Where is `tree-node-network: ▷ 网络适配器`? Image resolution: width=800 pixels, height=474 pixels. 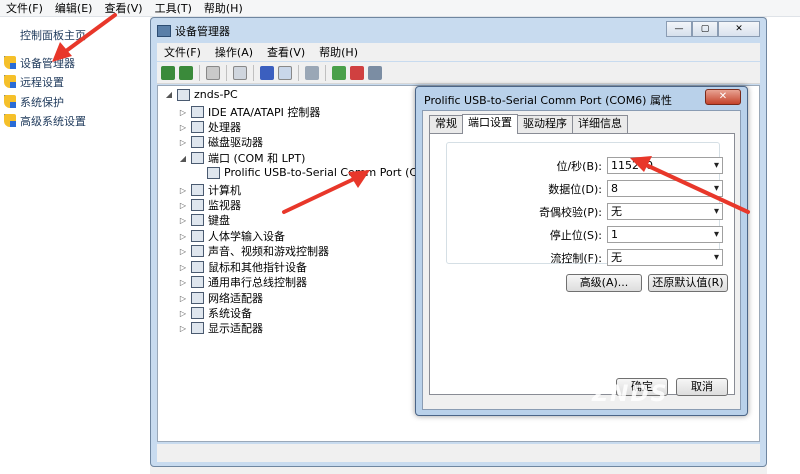
tree-node-network: ▷ 网络适配器 is located at coordinates (220, 298).